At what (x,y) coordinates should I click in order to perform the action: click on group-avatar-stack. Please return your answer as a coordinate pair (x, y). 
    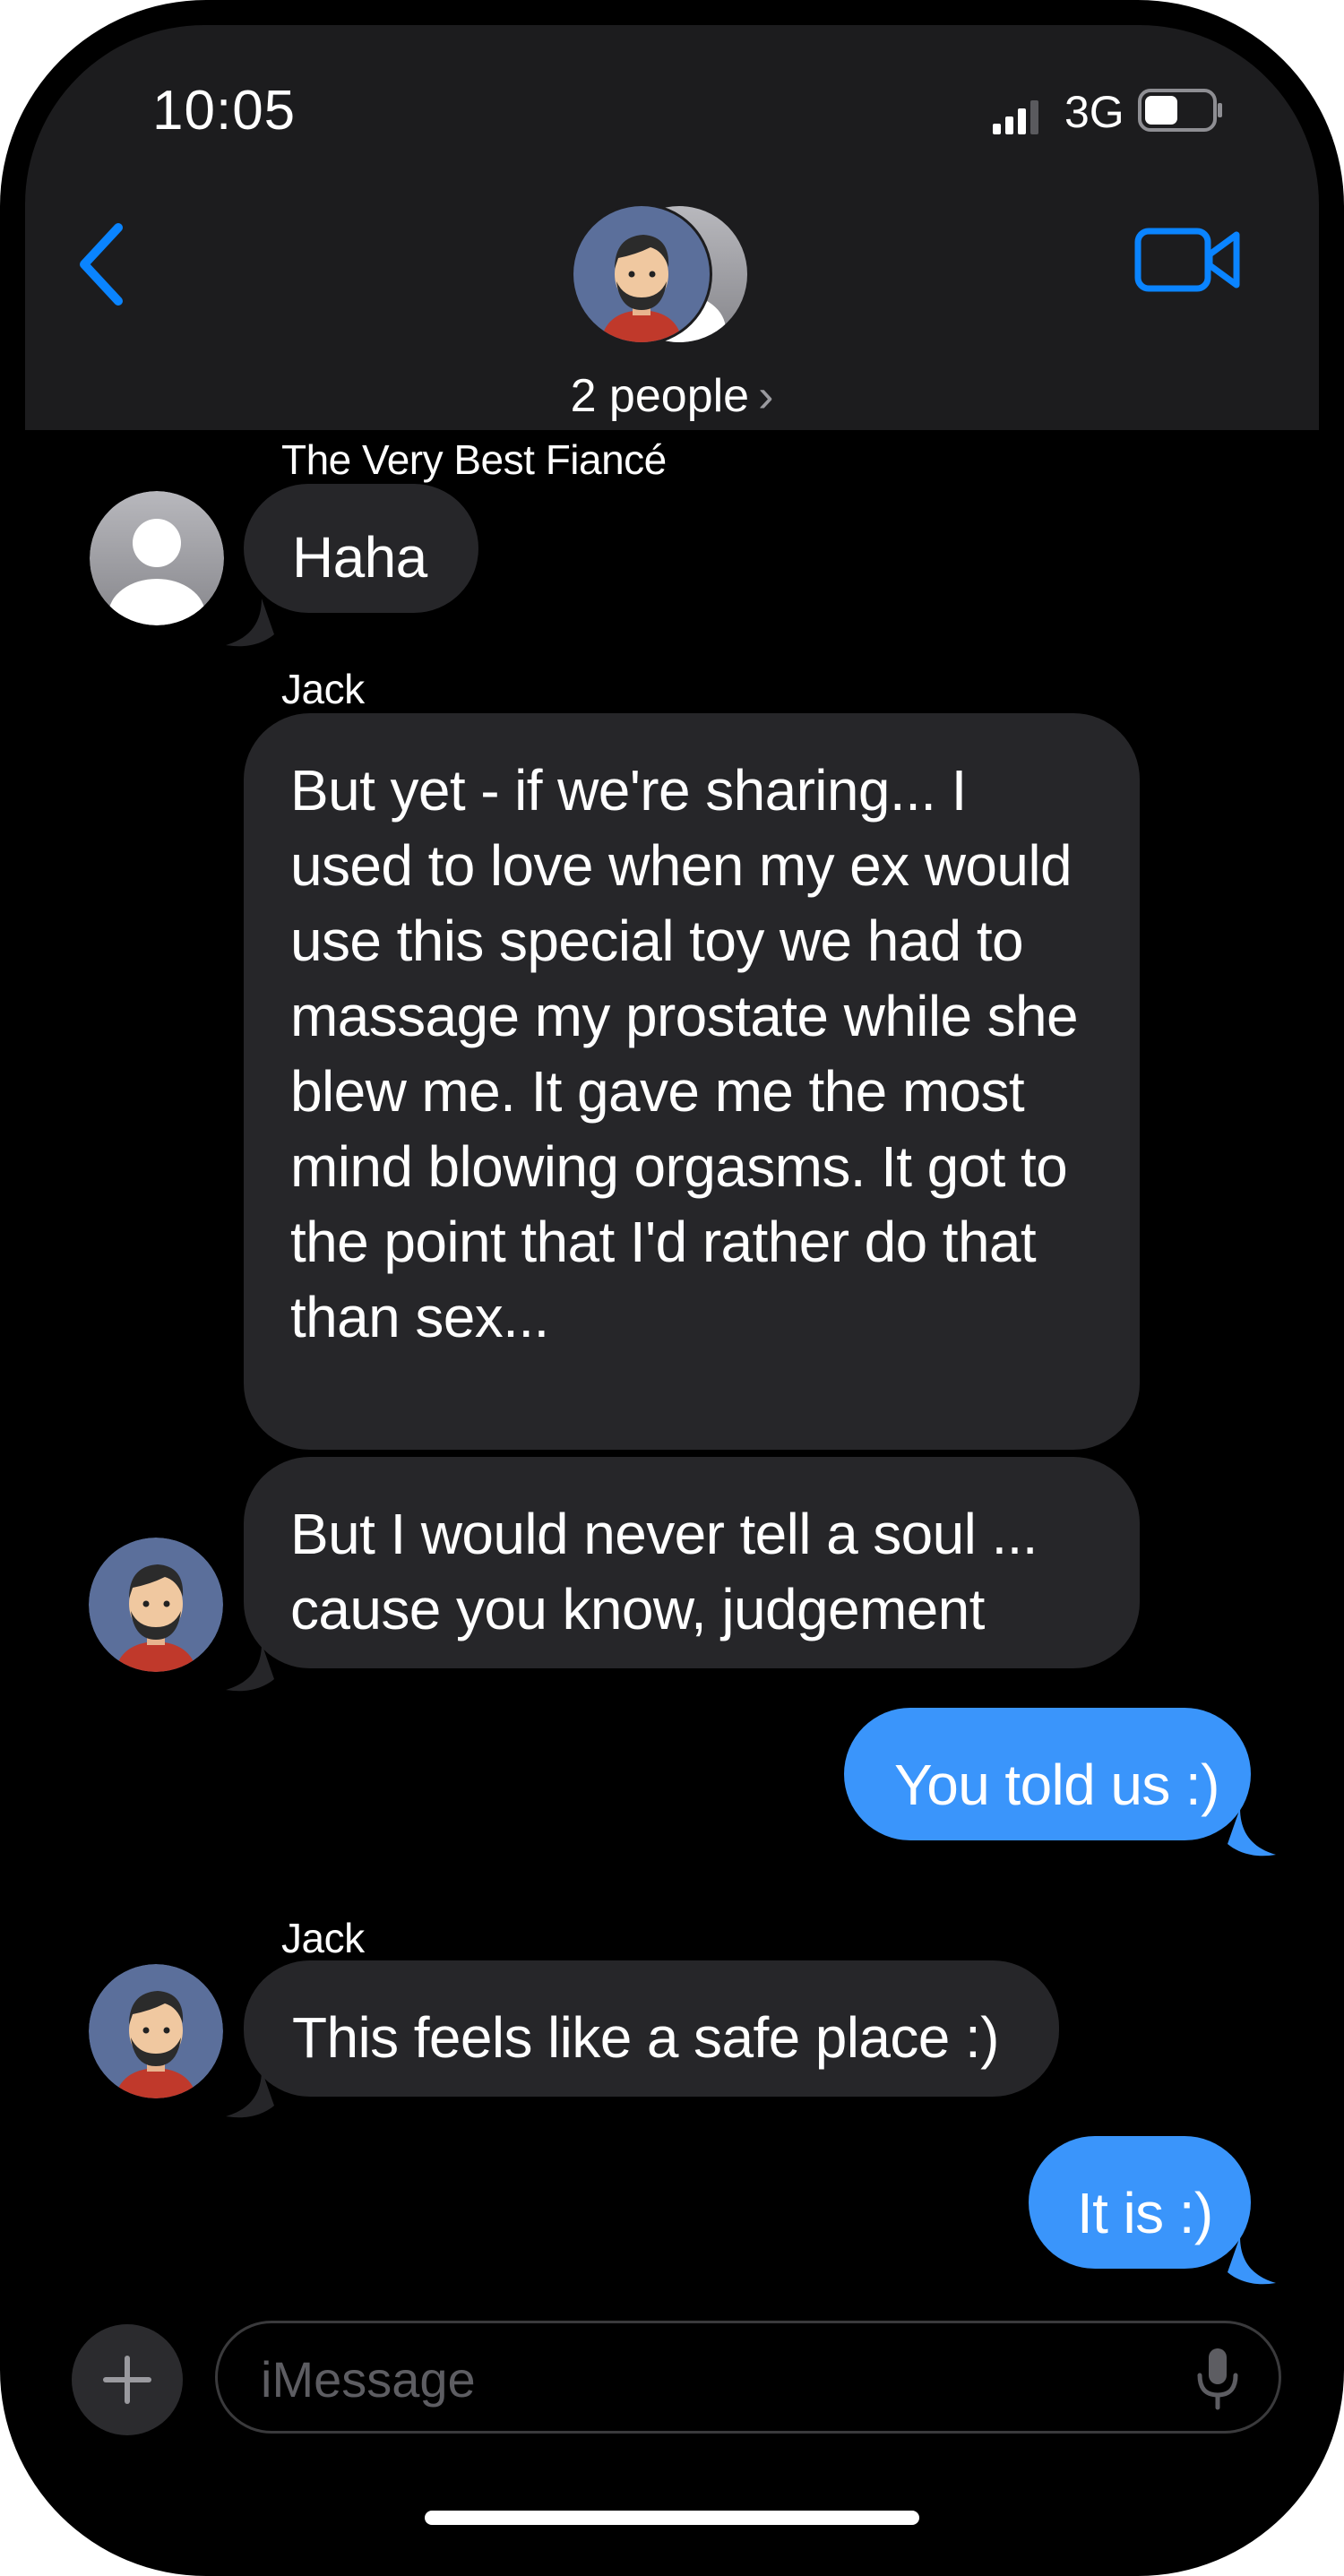
    Looking at the image, I should click on (680, 280).